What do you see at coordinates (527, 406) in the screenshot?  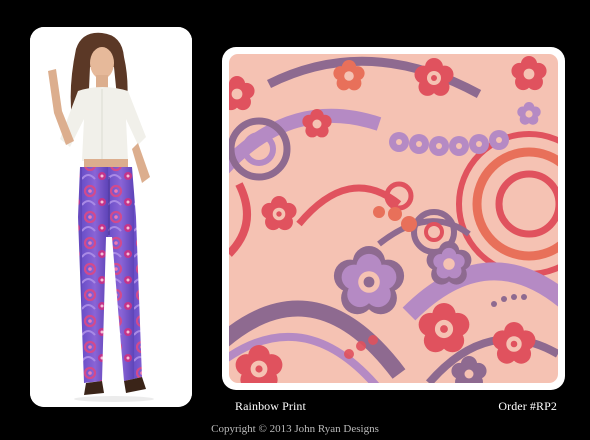 I see `order-number: Order #RP2` at bounding box center [527, 406].